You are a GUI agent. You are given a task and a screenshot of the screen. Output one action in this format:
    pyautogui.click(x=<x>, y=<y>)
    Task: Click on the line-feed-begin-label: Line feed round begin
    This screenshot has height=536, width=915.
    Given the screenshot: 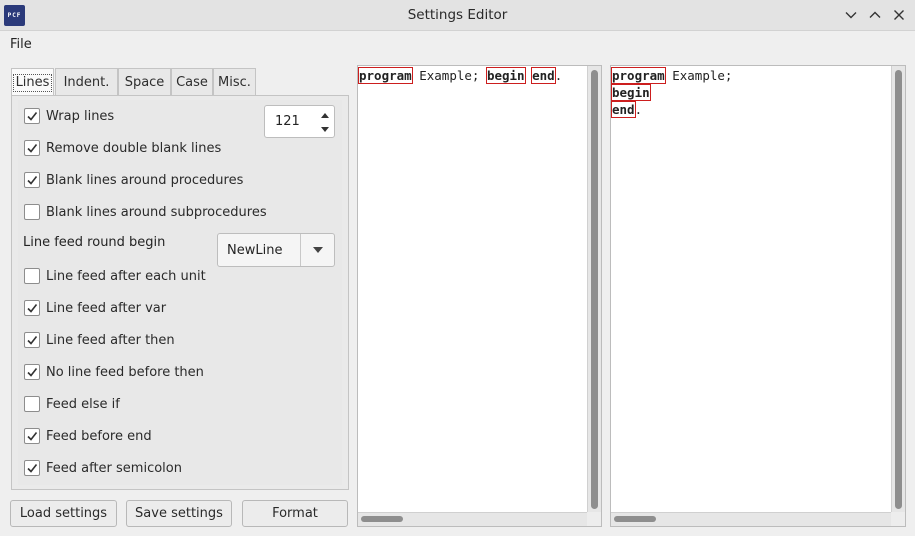 What is the action you would take?
    pyautogui.click(x=94, y=242)
    